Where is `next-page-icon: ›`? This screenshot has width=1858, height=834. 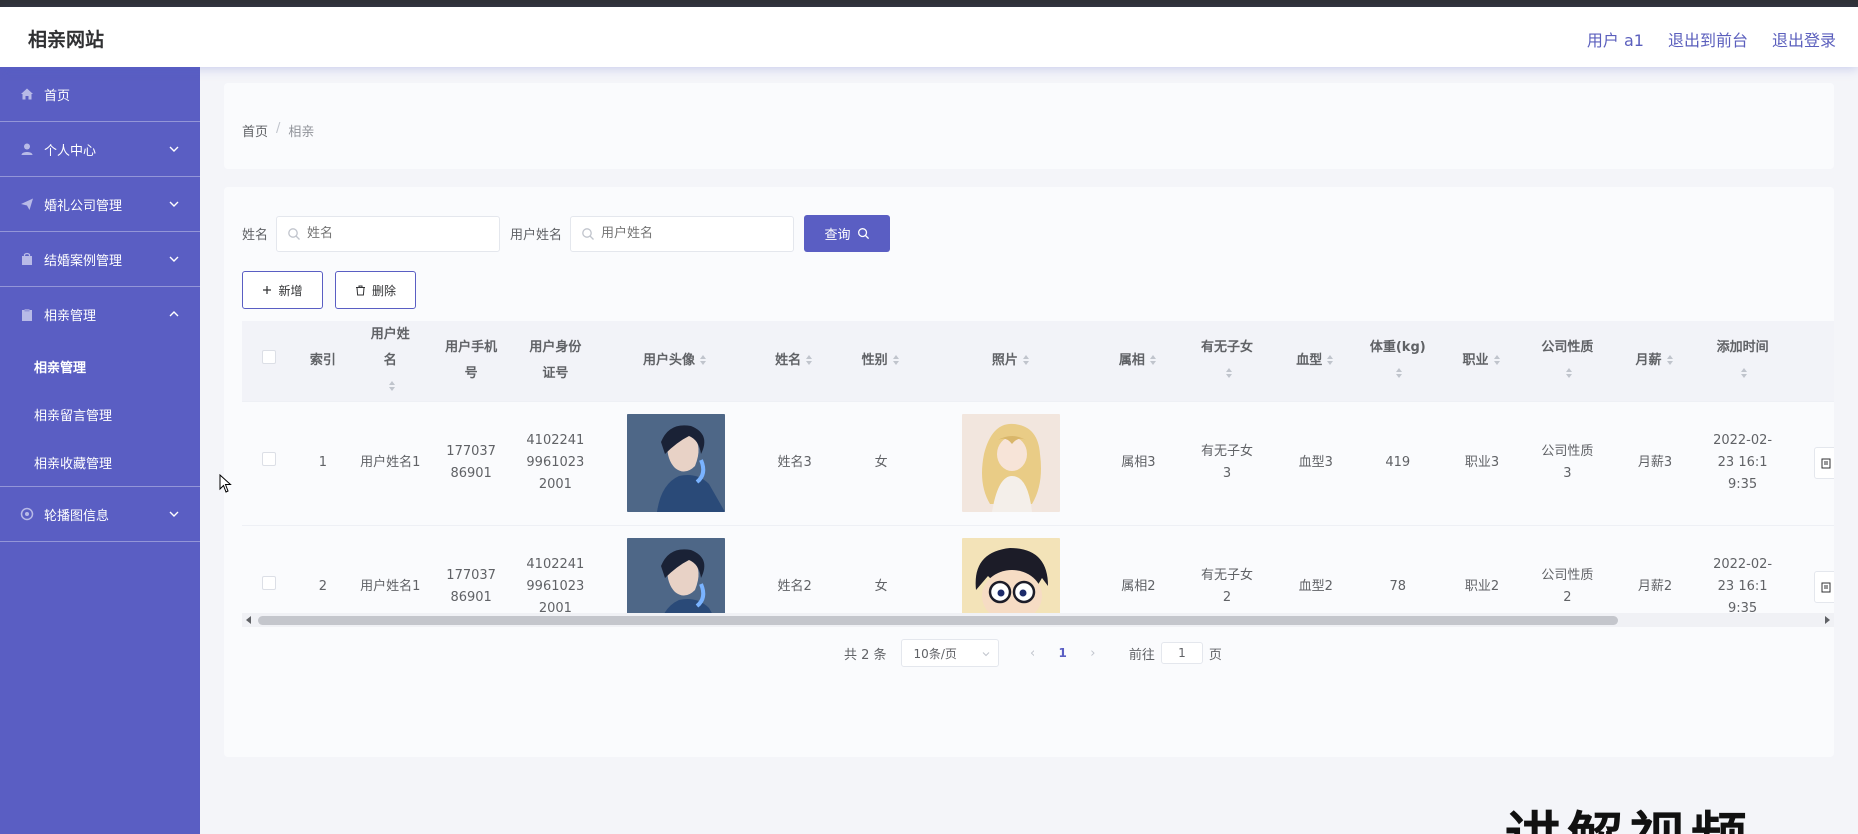 next-page-icon: › is located at coordinates (1093, 653).